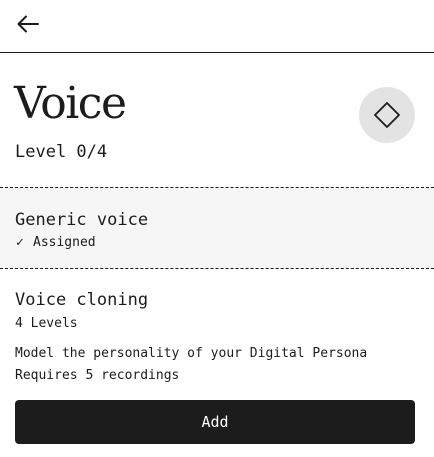 The width and height of the screenshot is (434, 457). I want to click on assigned-label: Assigned, so click(64, 242).